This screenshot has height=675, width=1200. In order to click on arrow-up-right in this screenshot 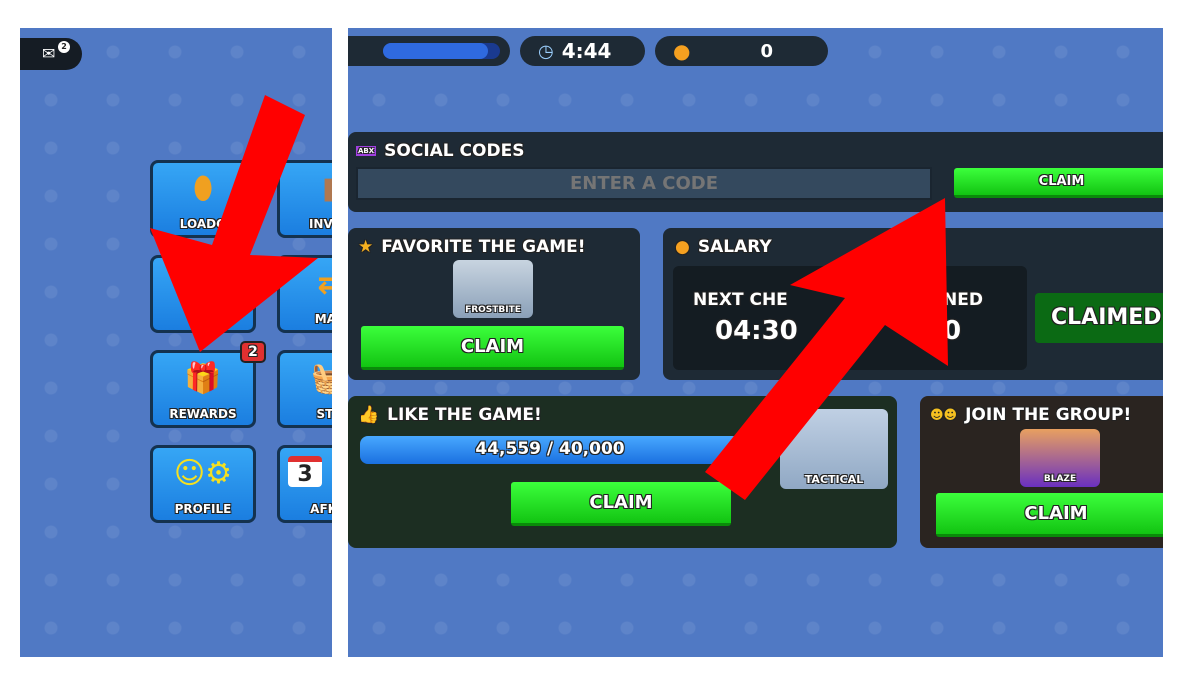, I will do `click(826, 349)`.